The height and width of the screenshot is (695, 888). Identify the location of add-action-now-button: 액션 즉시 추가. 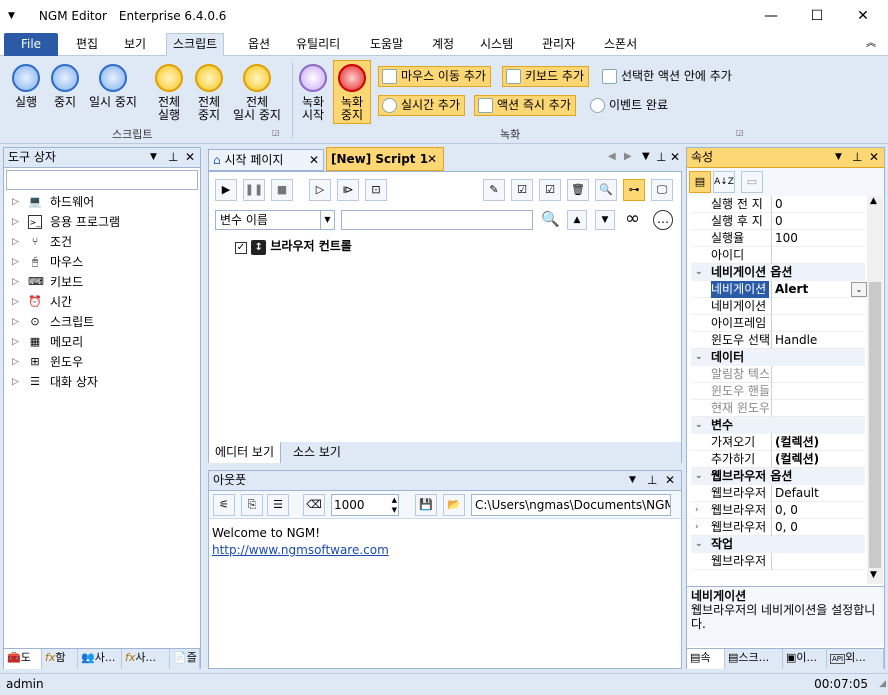
(525, 105).